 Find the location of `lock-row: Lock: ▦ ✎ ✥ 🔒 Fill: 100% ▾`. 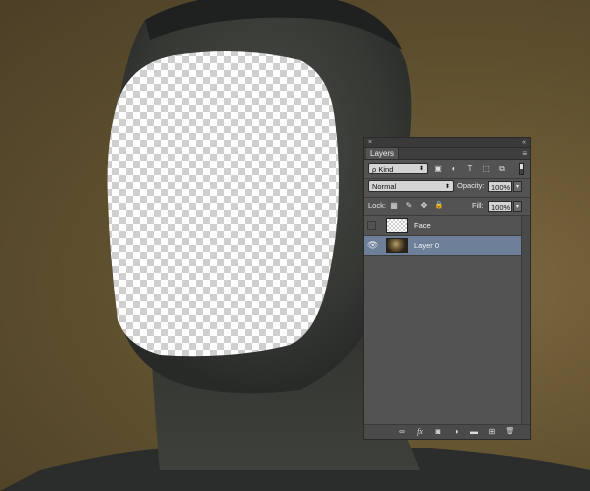

lock-row: Lock: ▦ ✎ ✥ 🔒 Fill: 100% ▾ is located at coordinates (447, 207).